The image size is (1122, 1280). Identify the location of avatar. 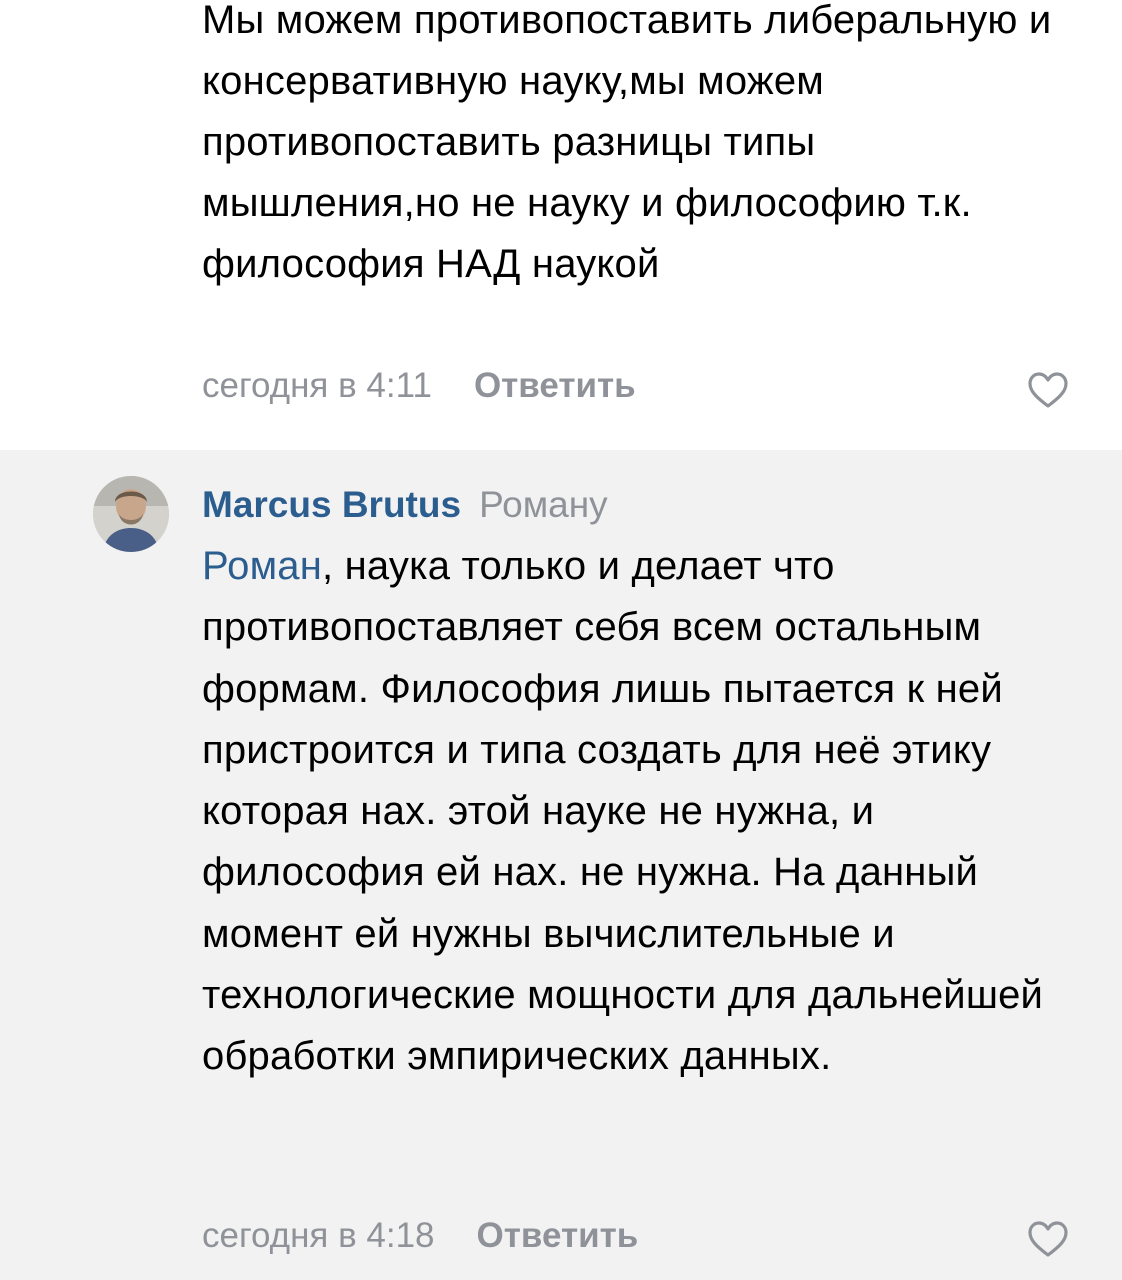
(131, 514).